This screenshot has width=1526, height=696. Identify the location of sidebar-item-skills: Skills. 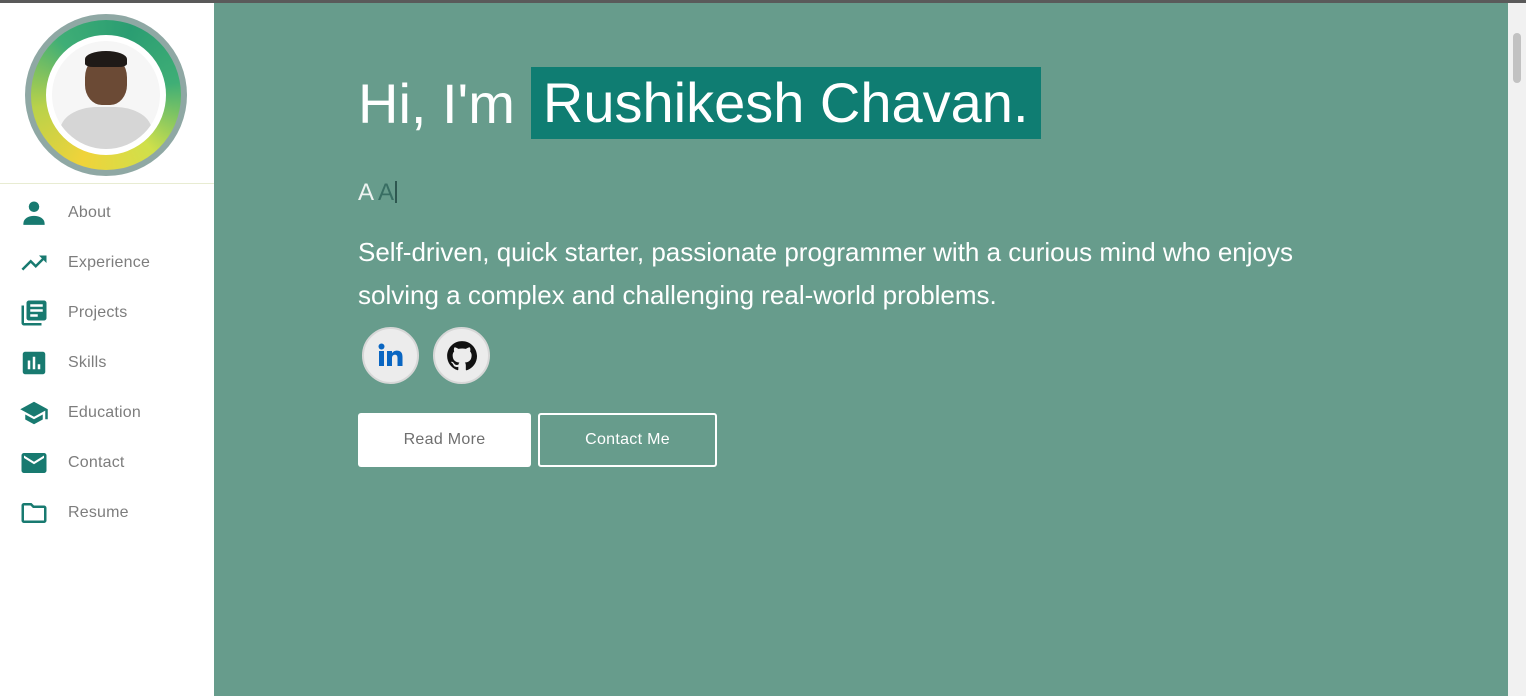
(107, 363).